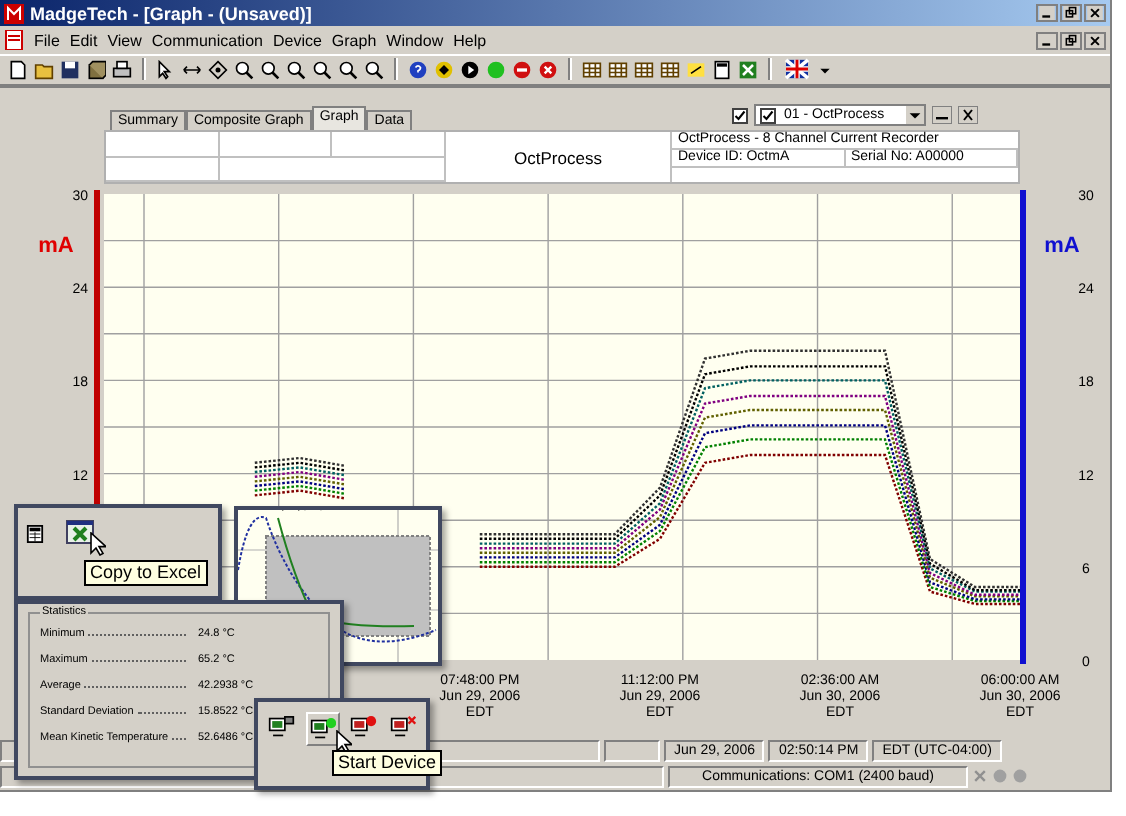 Image resolution: width=1126 pixels, height=816 pixels. What do you see at coordinates (207, 40) in the screenshot?
I see `menu-item: Communication` at bounding box center [207, 40].